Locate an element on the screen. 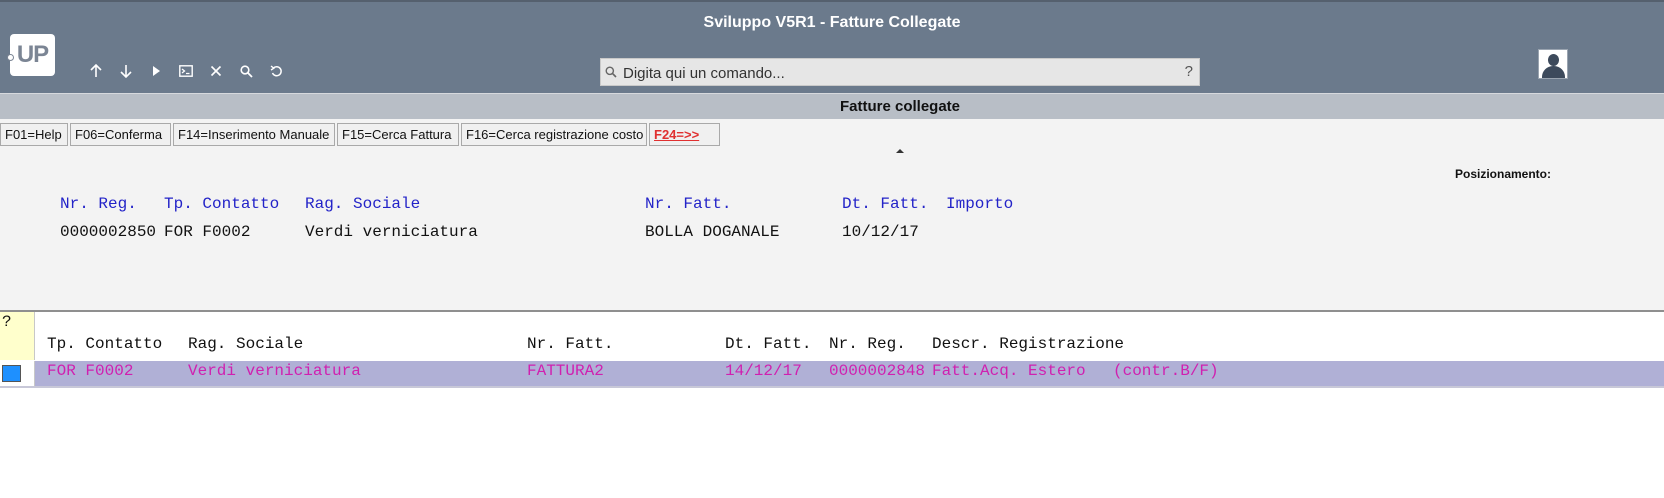 The image size is (1664, 498). cell-nr-fatt: FATTURA2 is located at coordinates (565, 371).